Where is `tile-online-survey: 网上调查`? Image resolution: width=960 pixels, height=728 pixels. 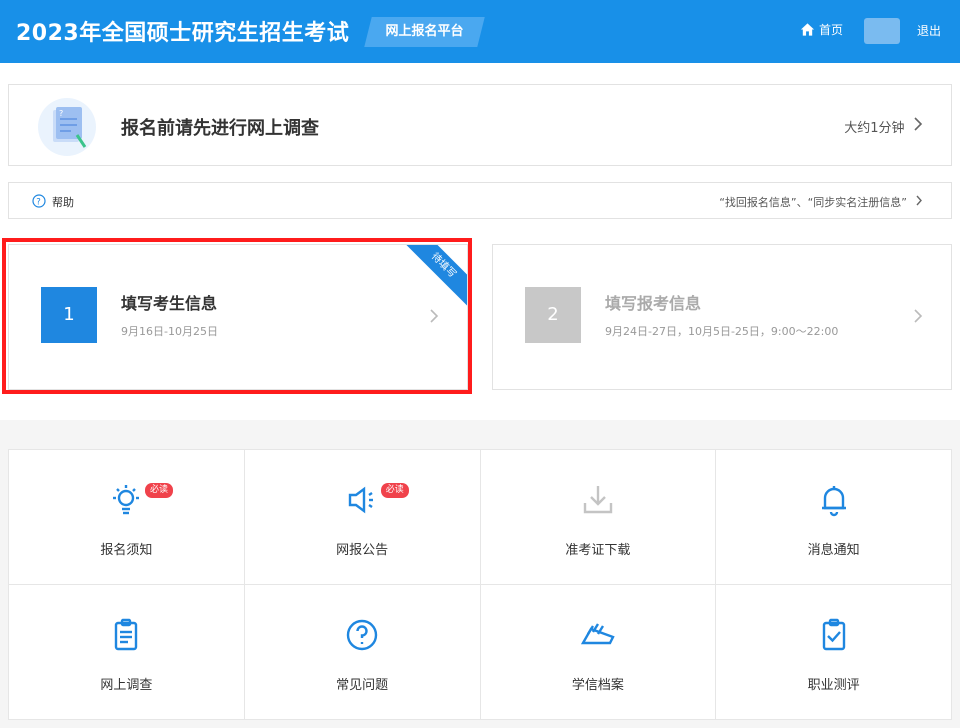
tile-online-survey: 网上调查 is located at coordinates (127, 652).